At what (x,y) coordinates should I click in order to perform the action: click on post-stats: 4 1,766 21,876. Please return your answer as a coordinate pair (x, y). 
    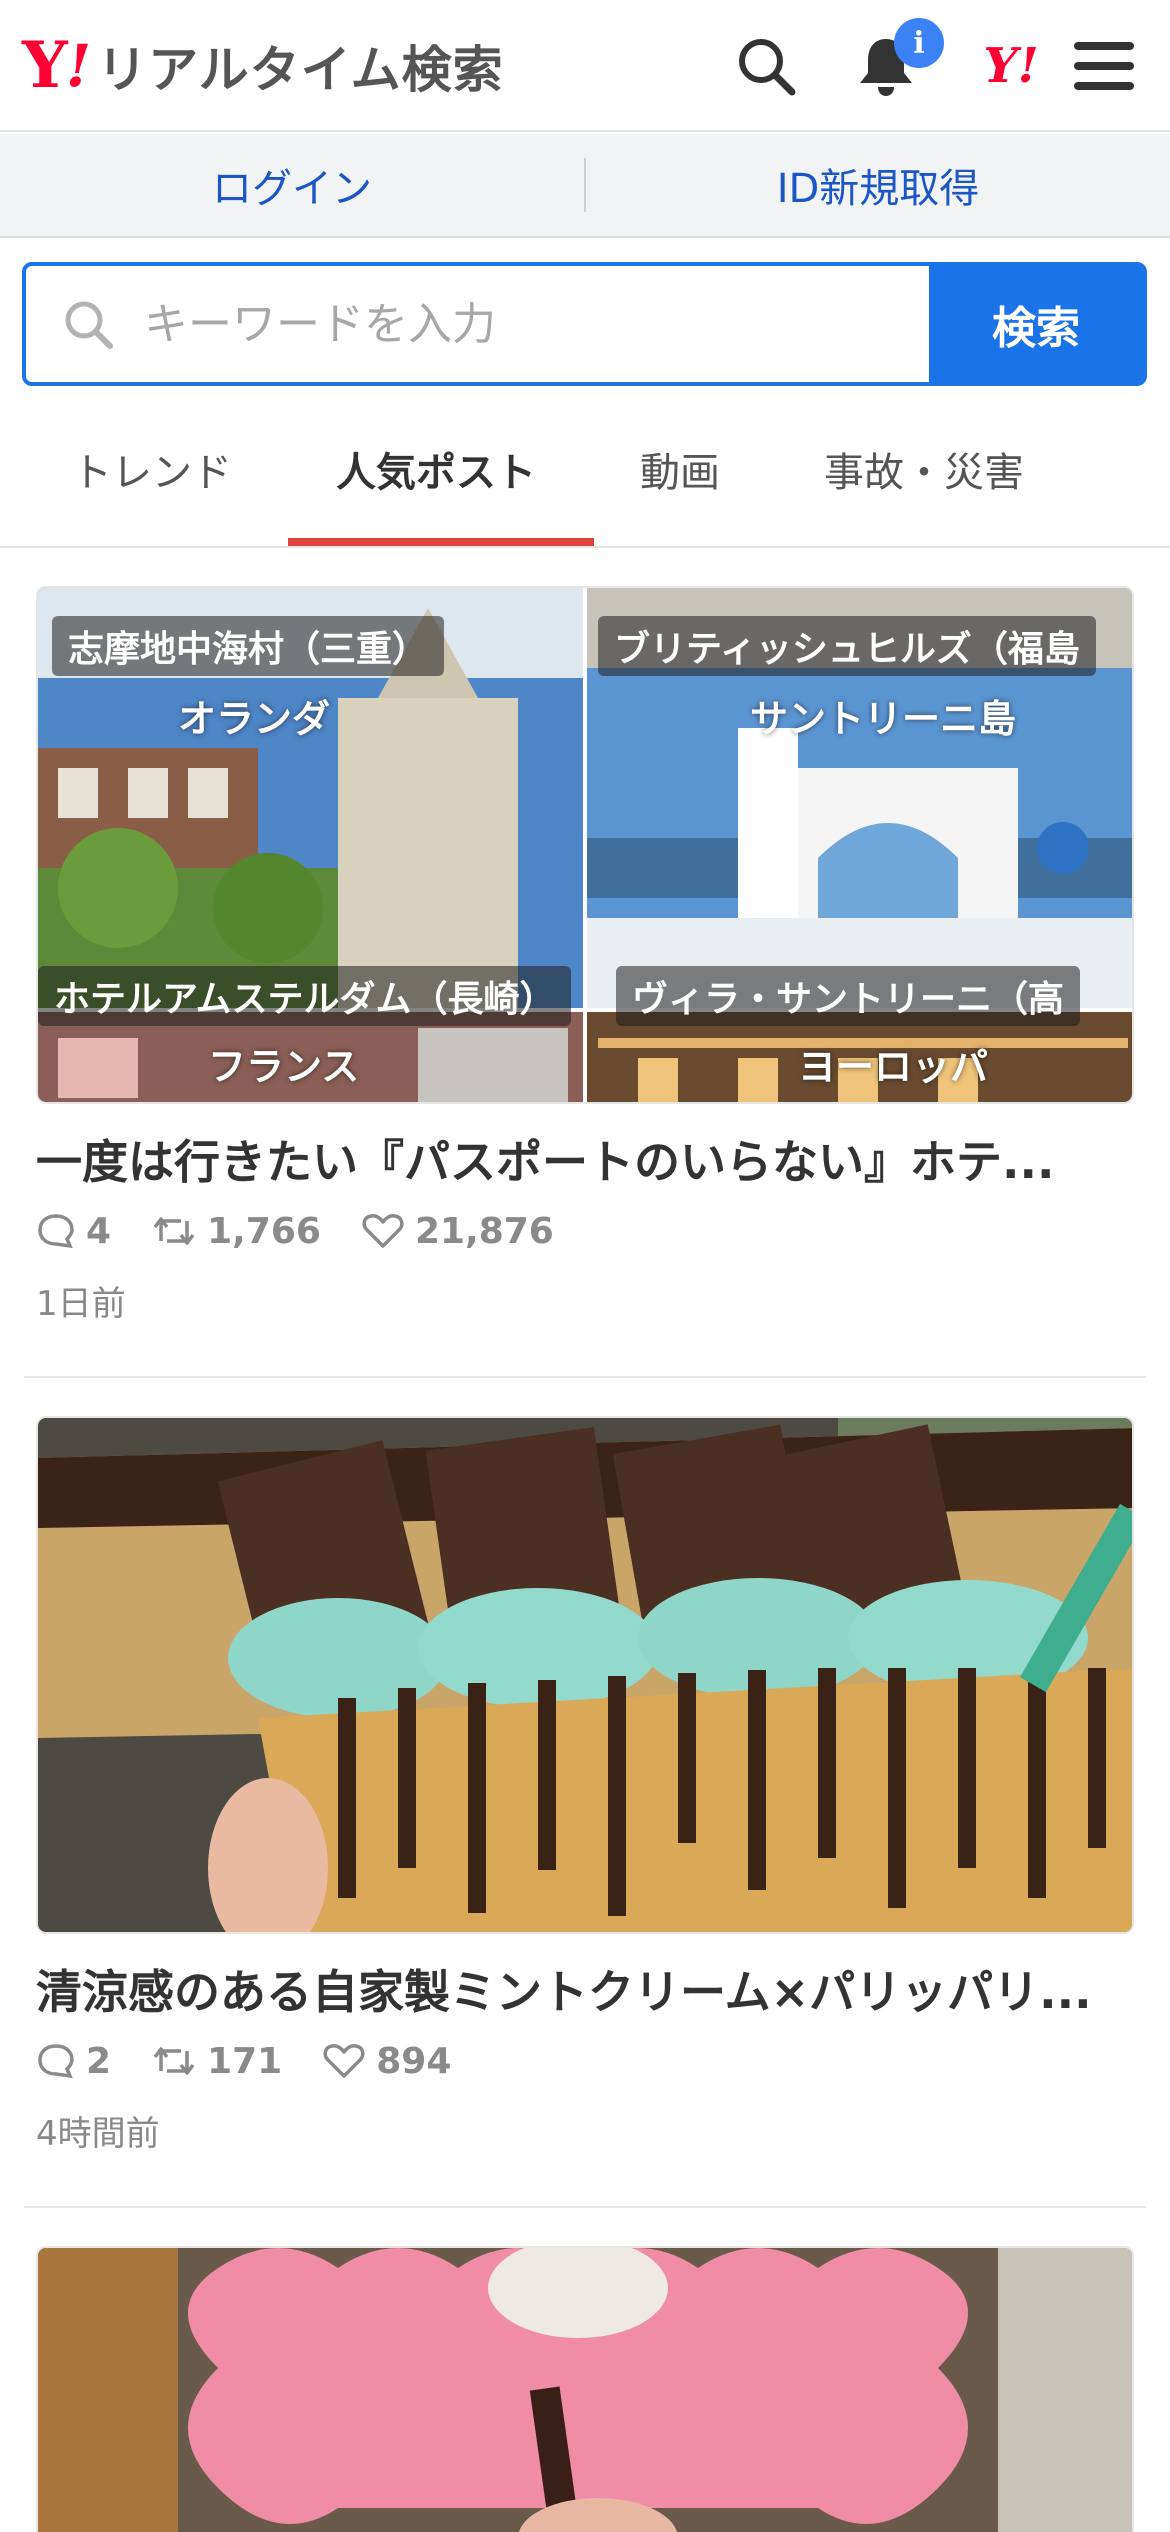
    Looking at the image, I should click on (315, 1231).